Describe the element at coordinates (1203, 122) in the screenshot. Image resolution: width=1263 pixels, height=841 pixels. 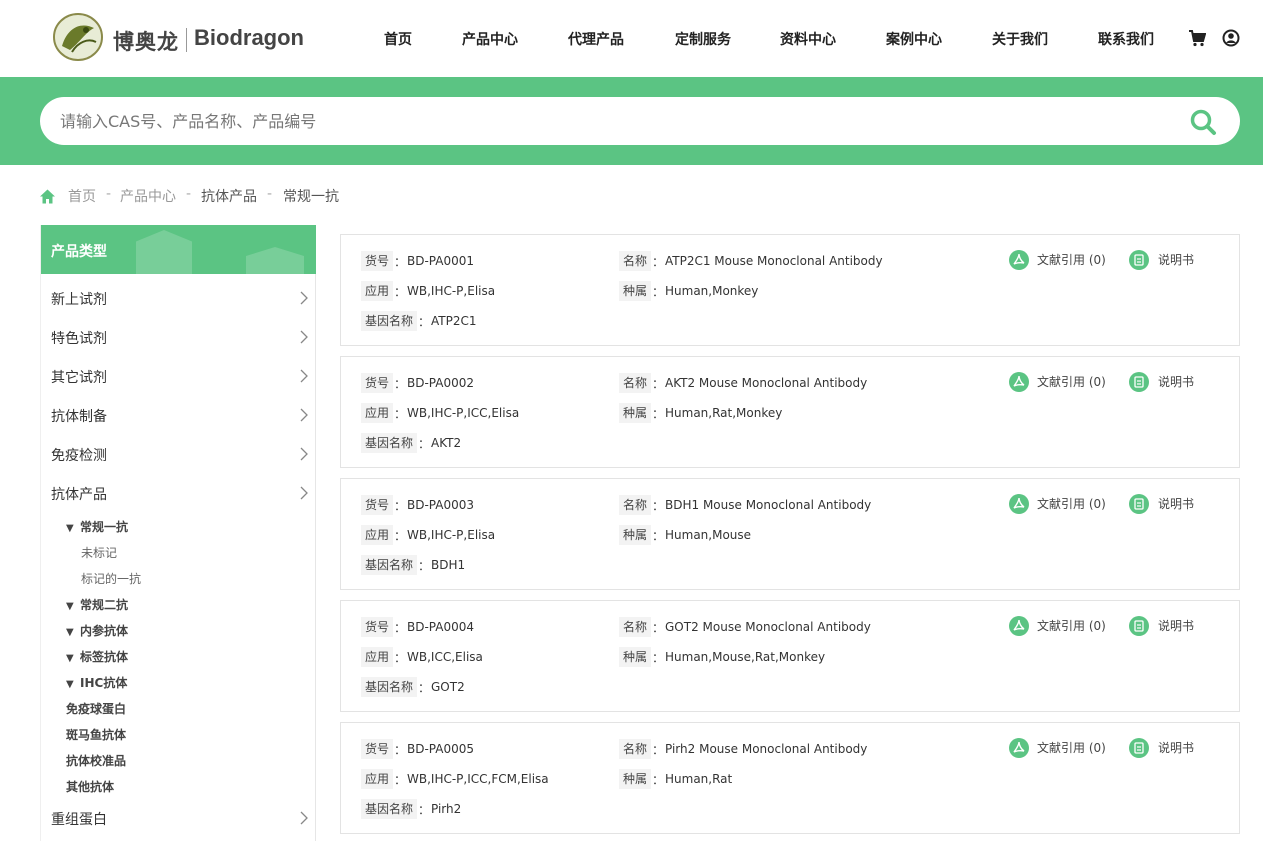
I see `search-icon` at that location.